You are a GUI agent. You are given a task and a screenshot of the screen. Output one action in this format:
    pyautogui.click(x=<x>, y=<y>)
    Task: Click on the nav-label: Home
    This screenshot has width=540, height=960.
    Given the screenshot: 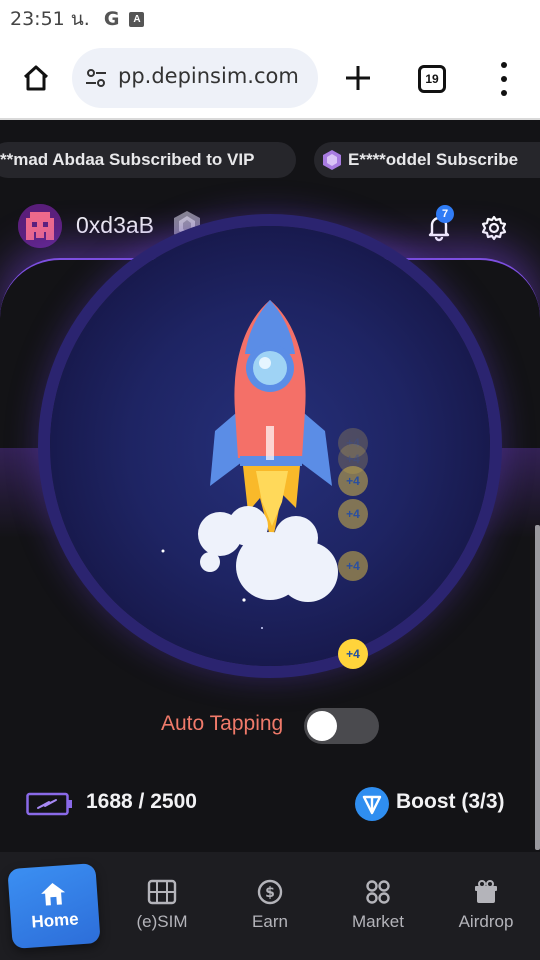 What is the action you would take?
    pyautogui.click(x=55, y=920)
    